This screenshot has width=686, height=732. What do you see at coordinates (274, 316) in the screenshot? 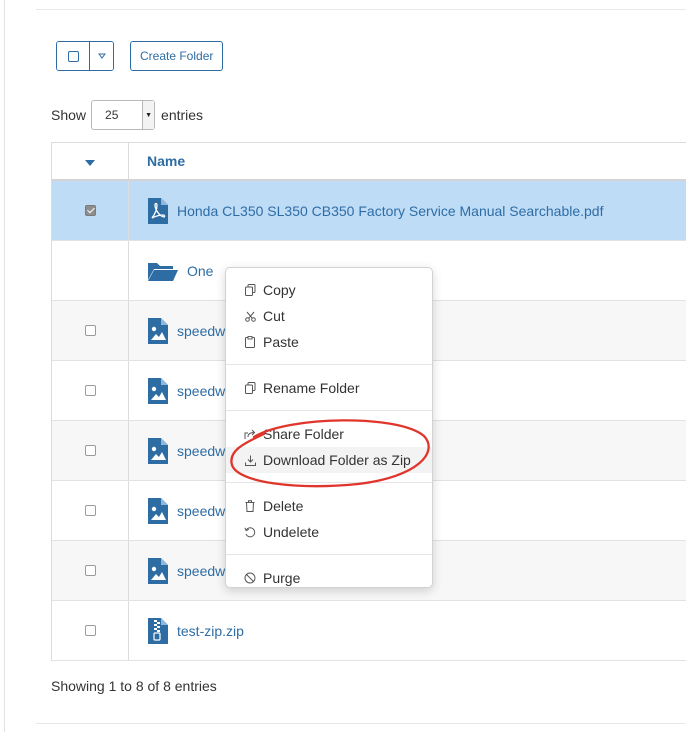
I see `menu-item-label: Cut` at bounding box center [274, 316].